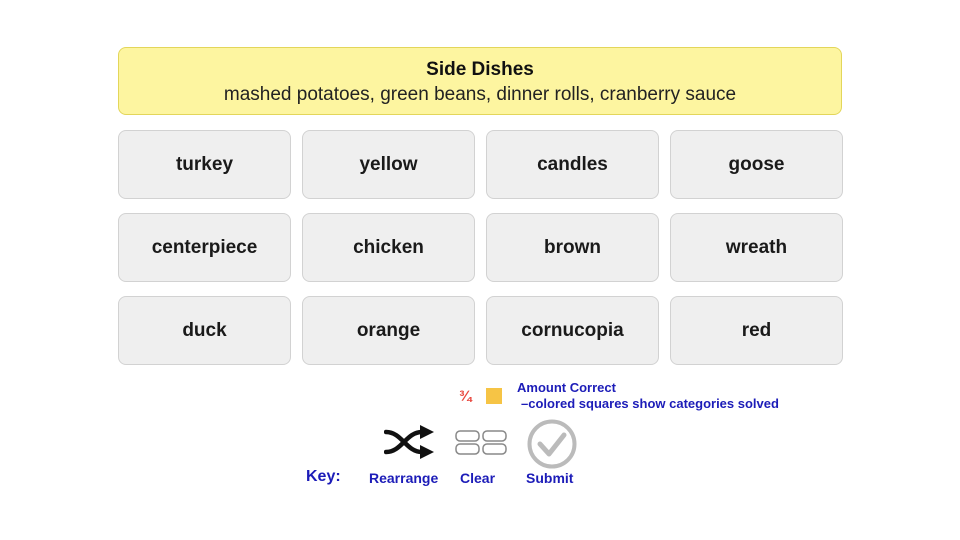 The image size is (960, 540). I want to click on word-tile: red, so click(756, 330).